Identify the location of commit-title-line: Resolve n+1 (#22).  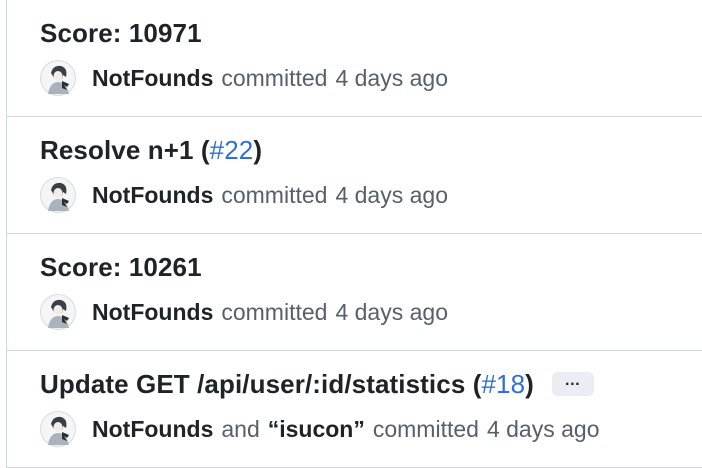
(151, 150).